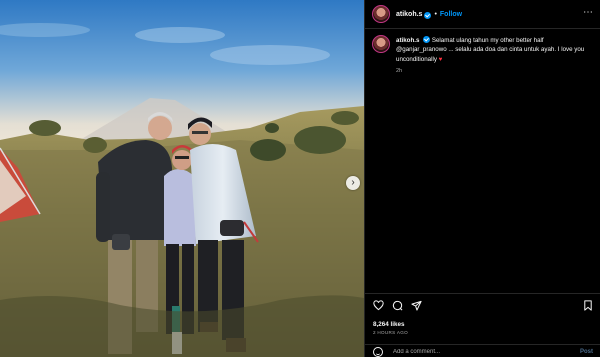  I want to click on post-actions: 8,264 likes 2 HOURS AGO Post, so click(482, 325).